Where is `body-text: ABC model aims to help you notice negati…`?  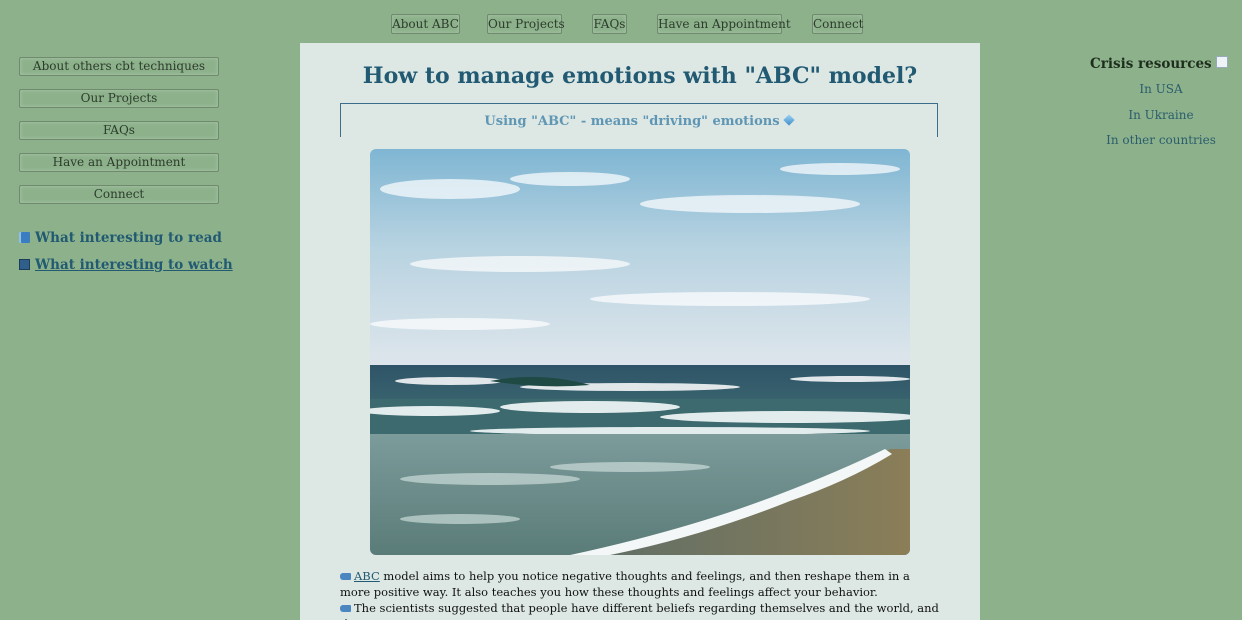
body-text: ABC model aims to help you notice negati… is located at coordinates (640, 594).